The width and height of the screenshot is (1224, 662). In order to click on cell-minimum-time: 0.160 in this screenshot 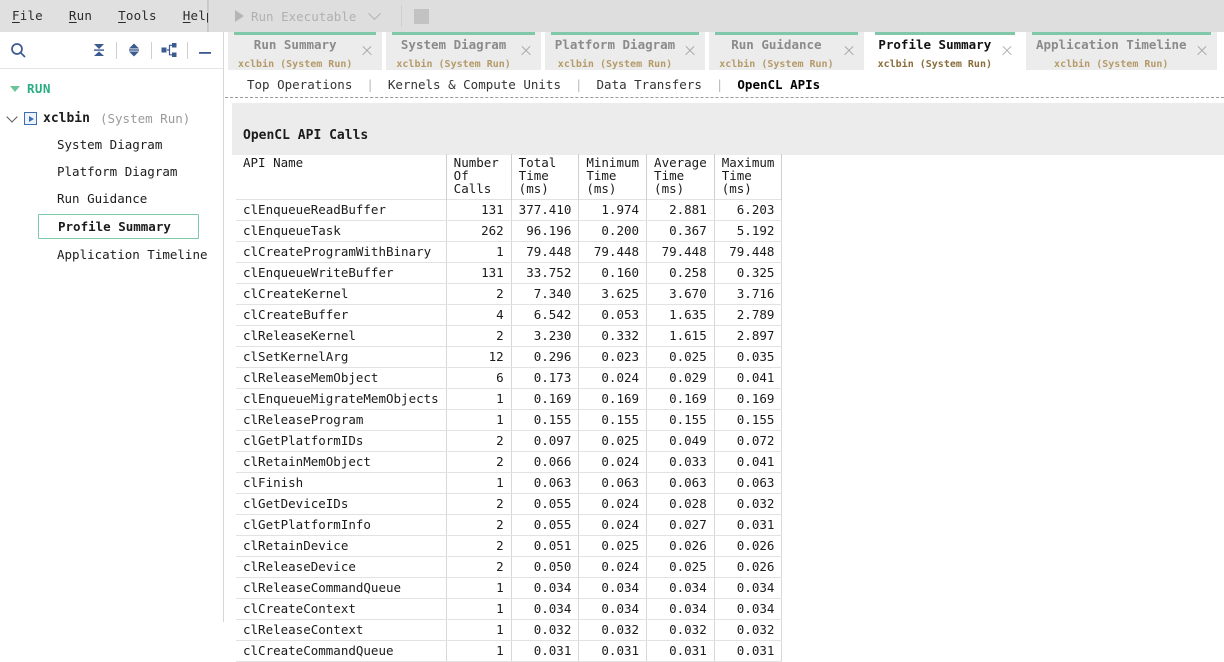, I will do `click(613, 273)`.